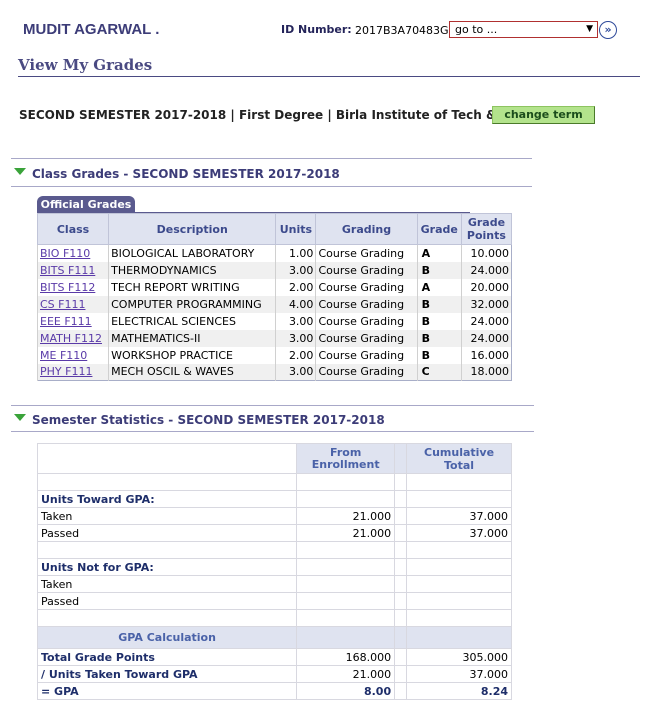  I want to click on units-taken-gpa-label: / Units Taken Toward GPA, so click(167, 674).